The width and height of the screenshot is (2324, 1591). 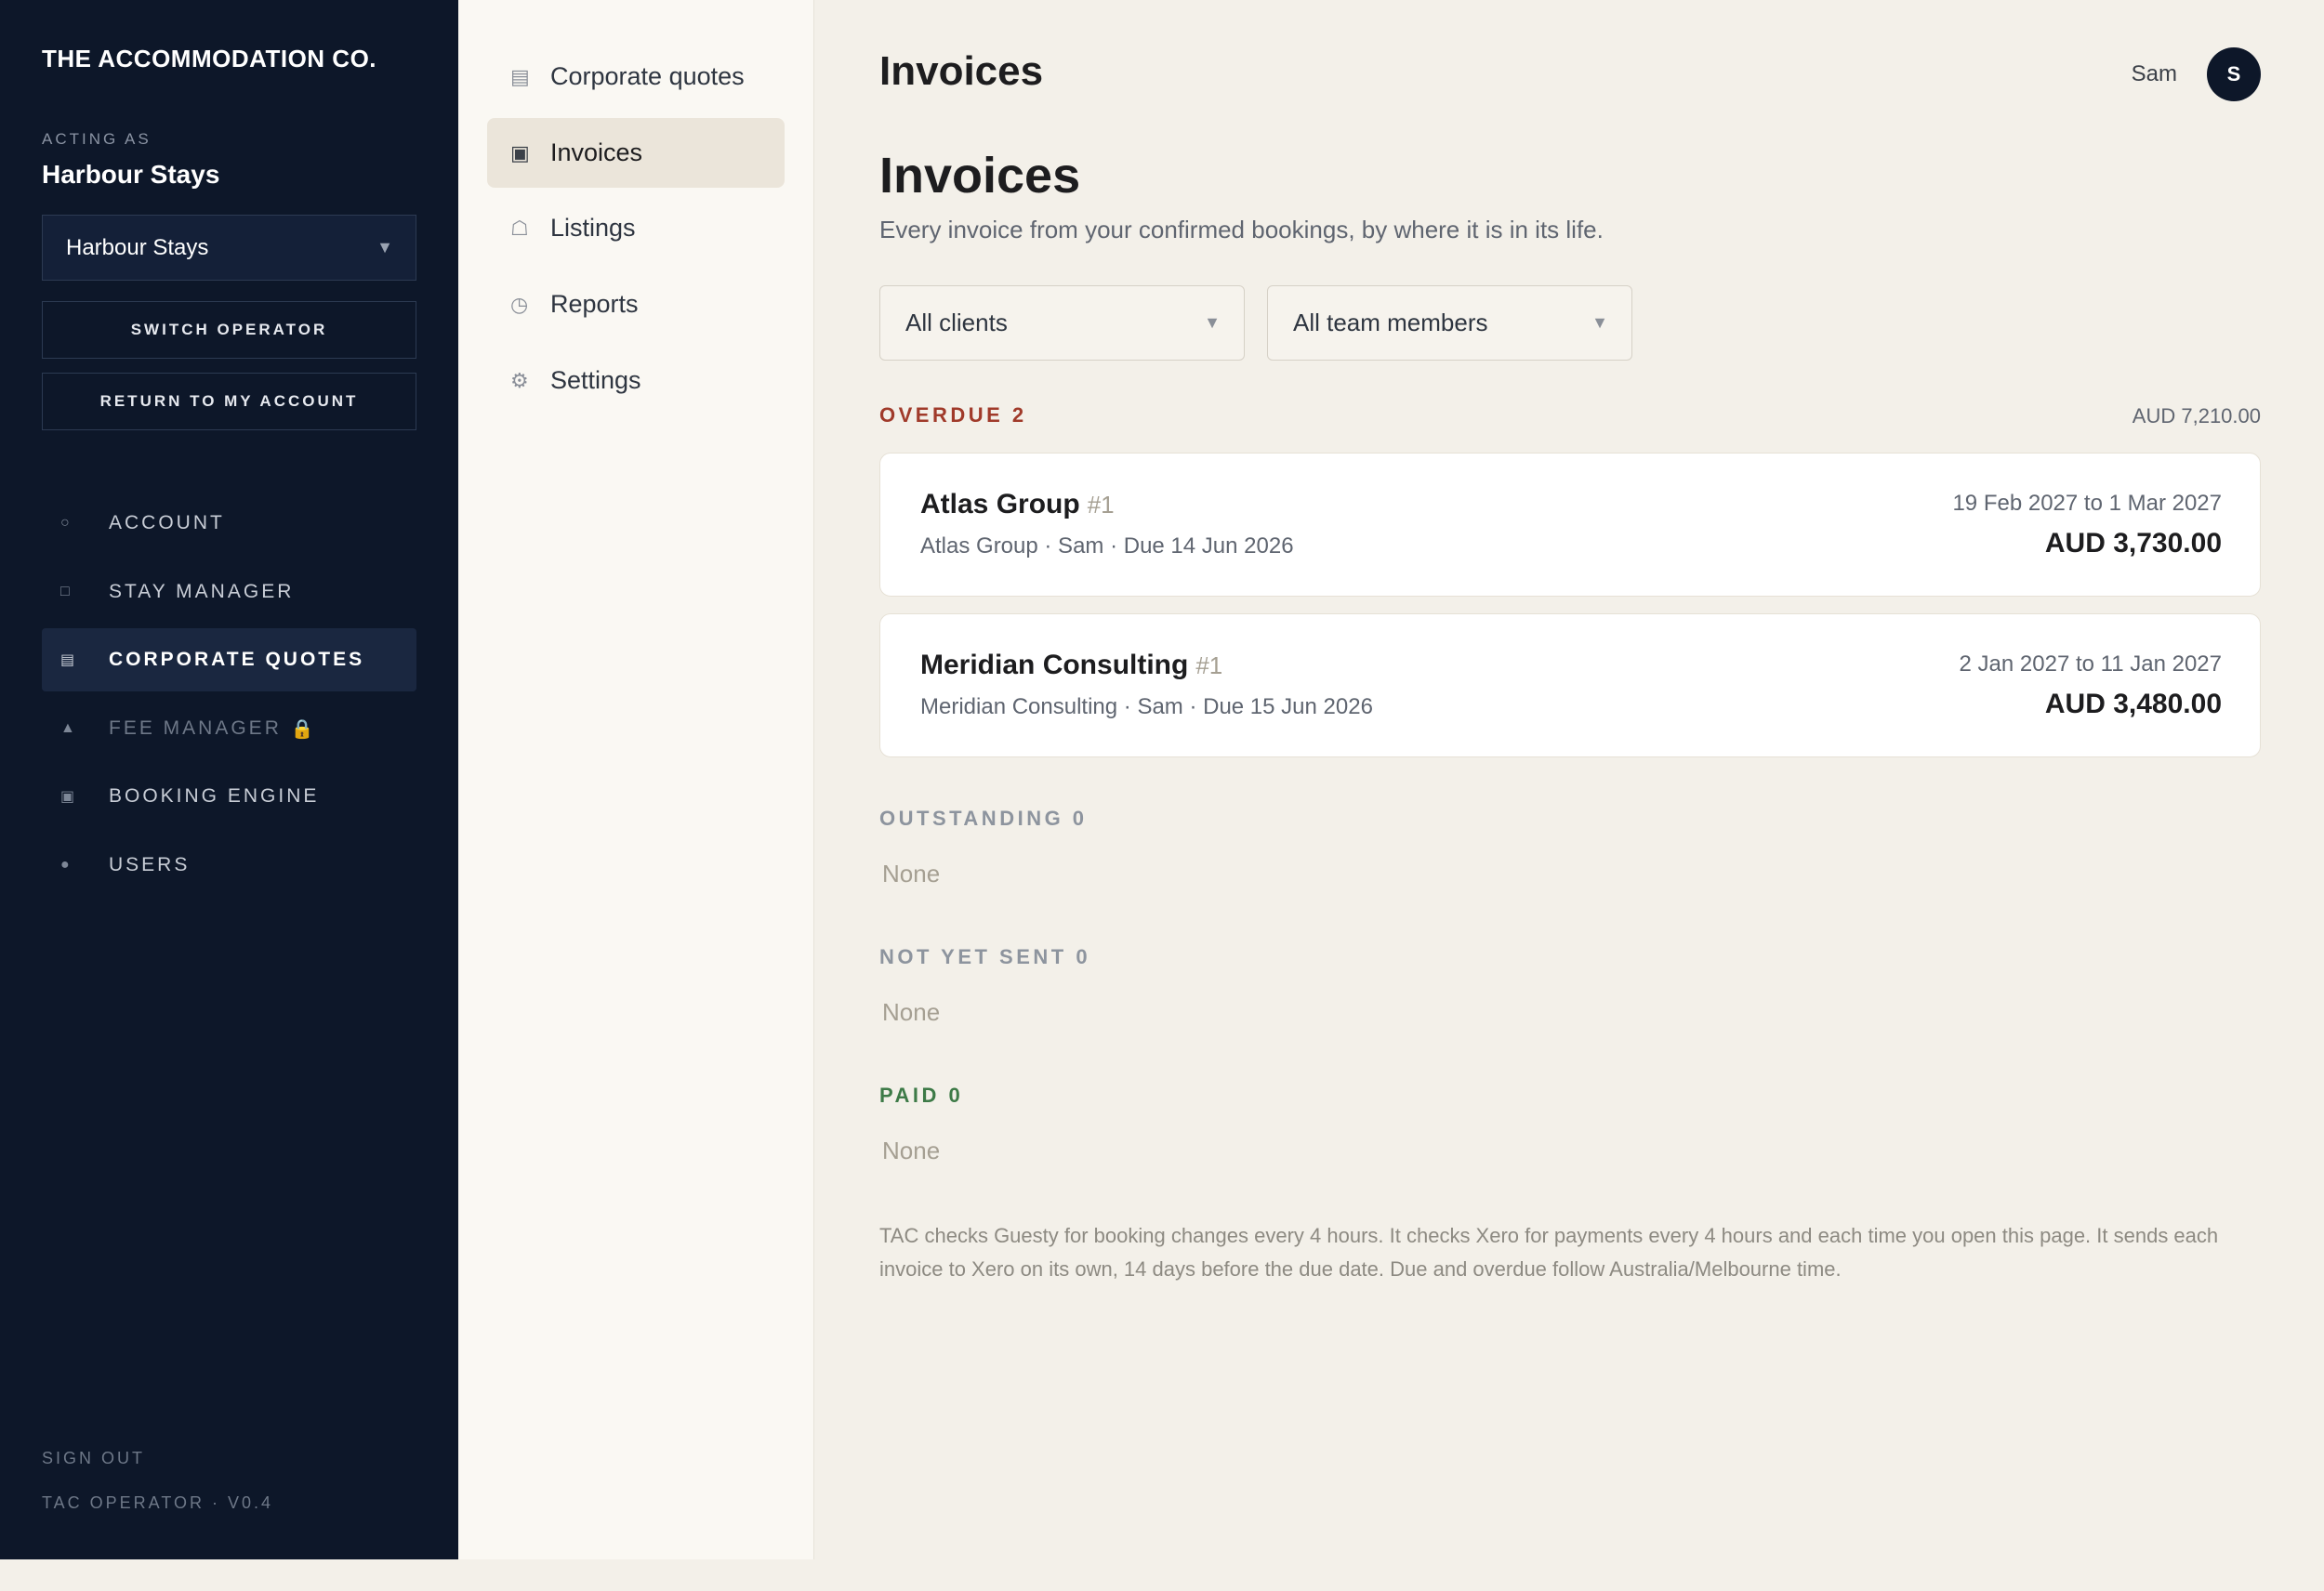 I want to click on team-filter-value: All team members, so click(x=1390, y=322).